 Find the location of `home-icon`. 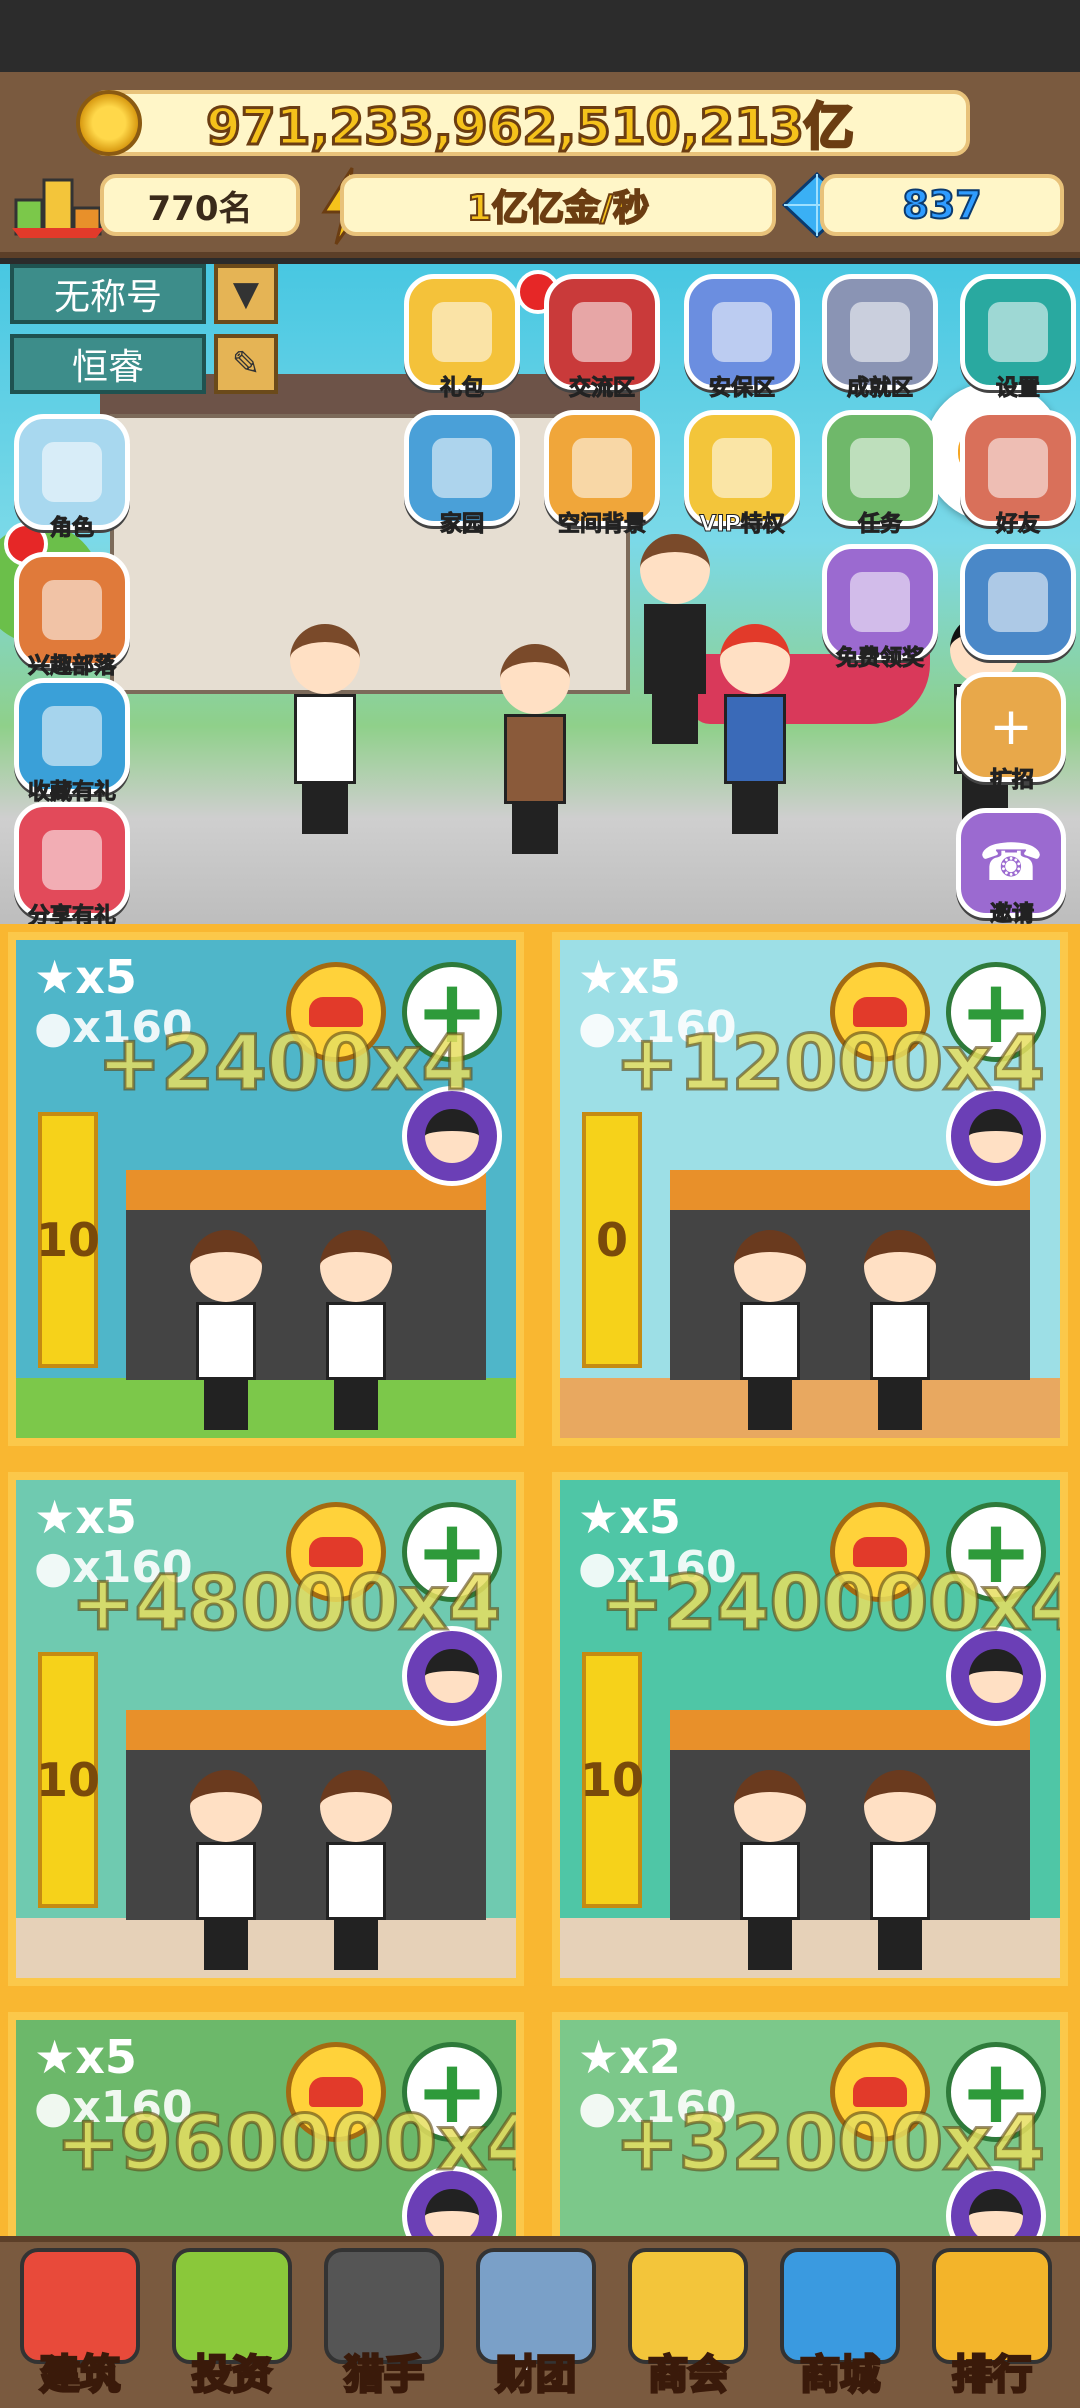

home-icon is located at coordinates (462, 468).